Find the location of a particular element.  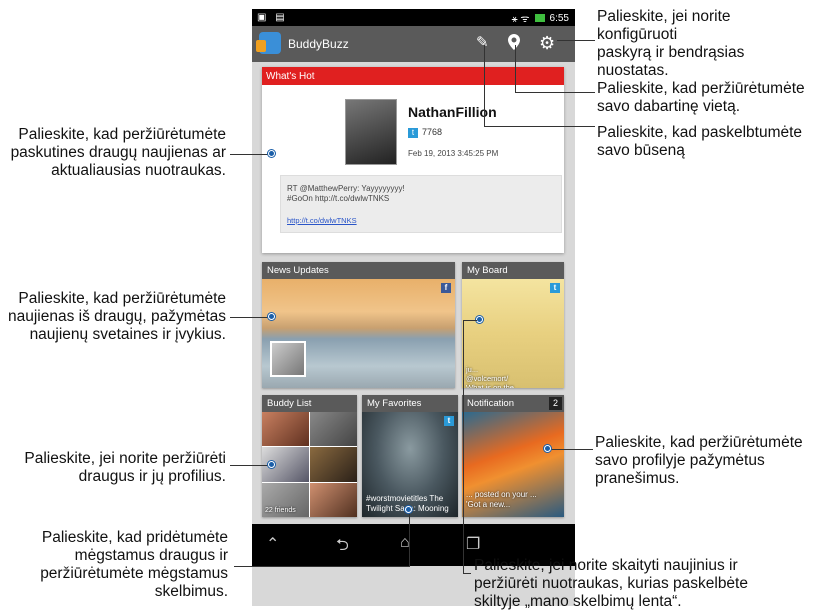

tile-label: My Favorites is located at coordinates (410, 403).